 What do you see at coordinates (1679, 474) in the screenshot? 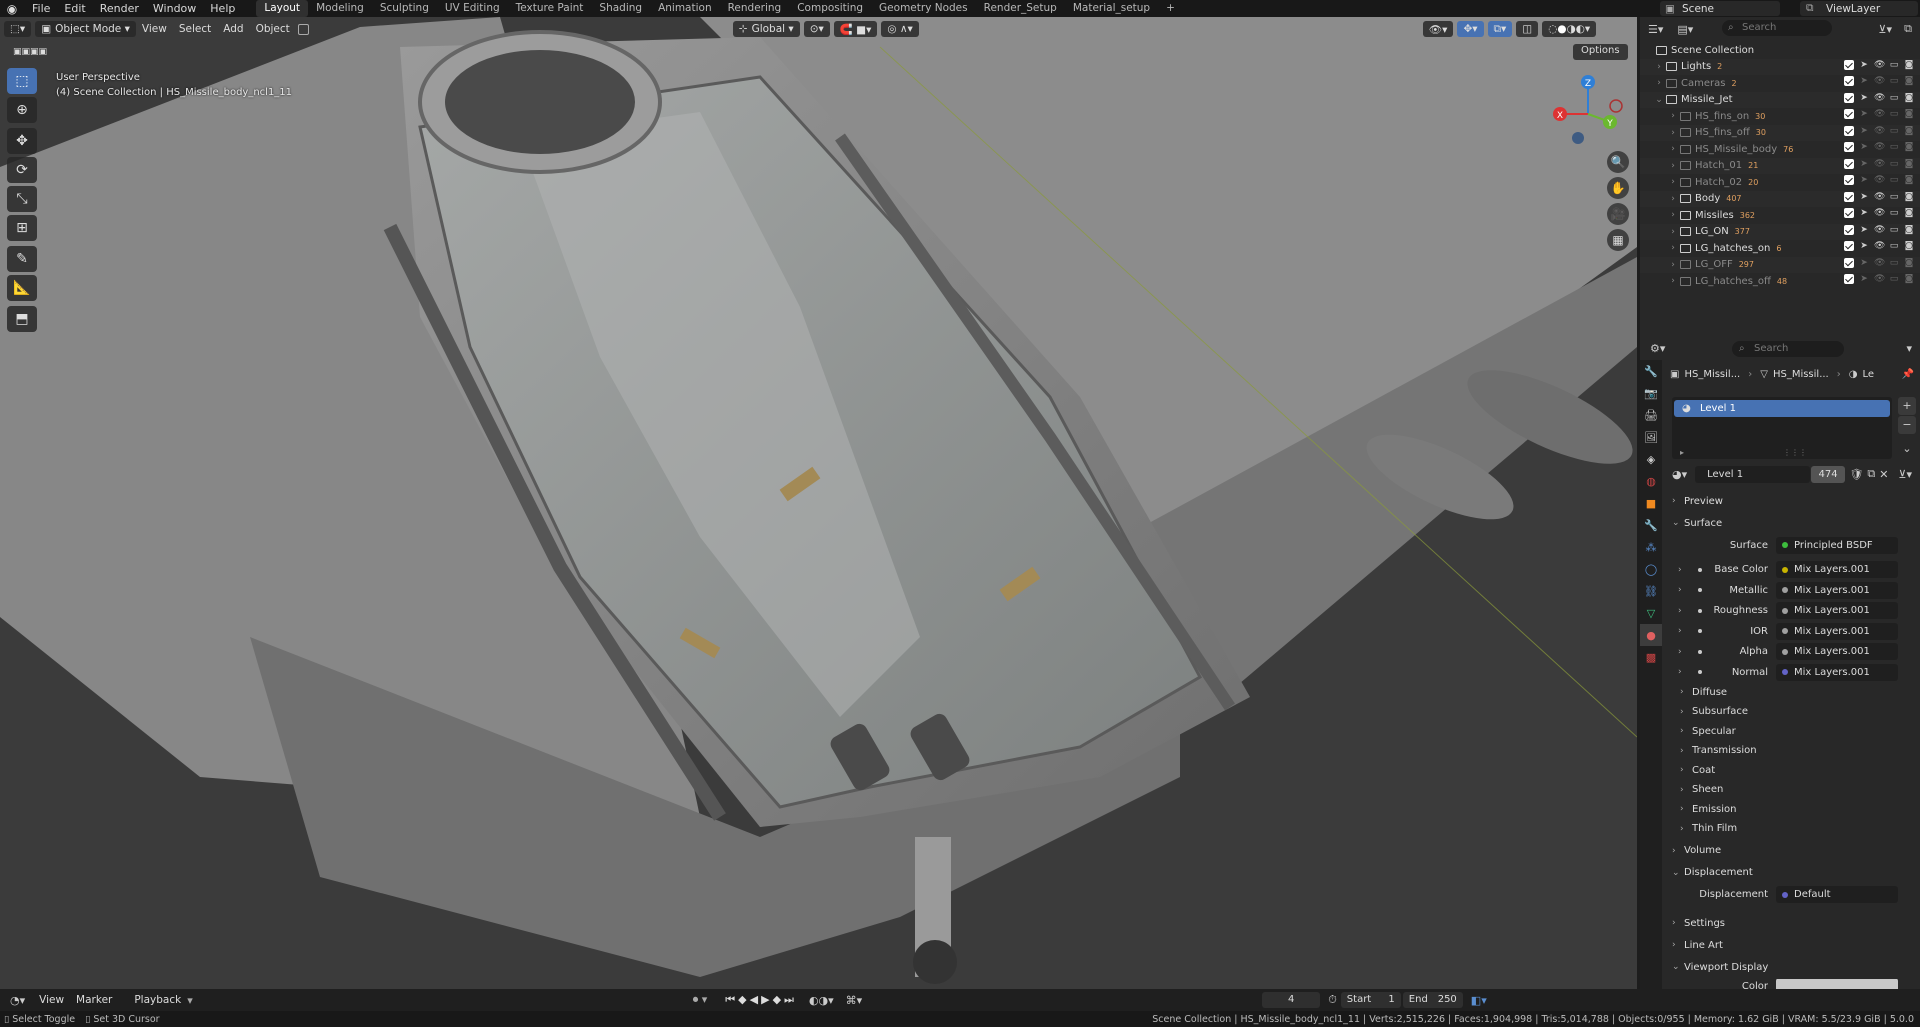
I see `browse-material-icon: ◕▾` at bounding box center [1679, 474].